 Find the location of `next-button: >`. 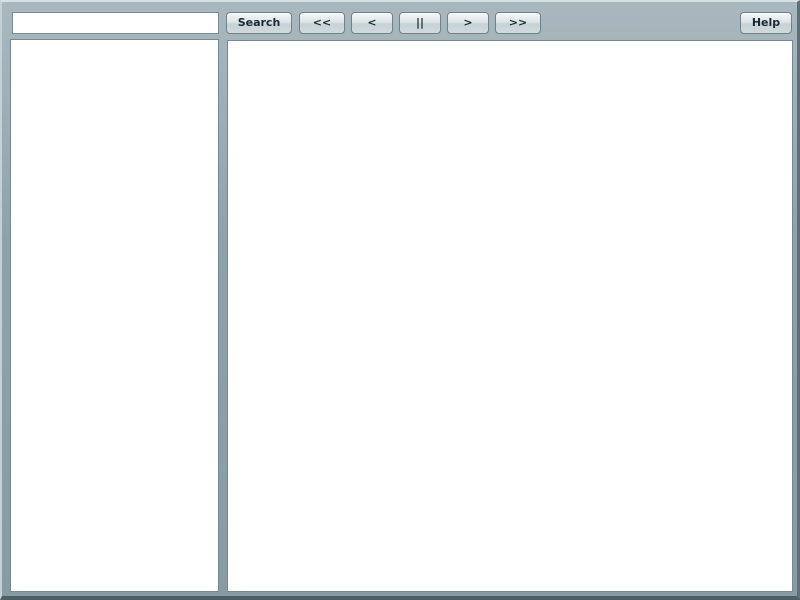

next-button: > is located at coordinates (468, 23).